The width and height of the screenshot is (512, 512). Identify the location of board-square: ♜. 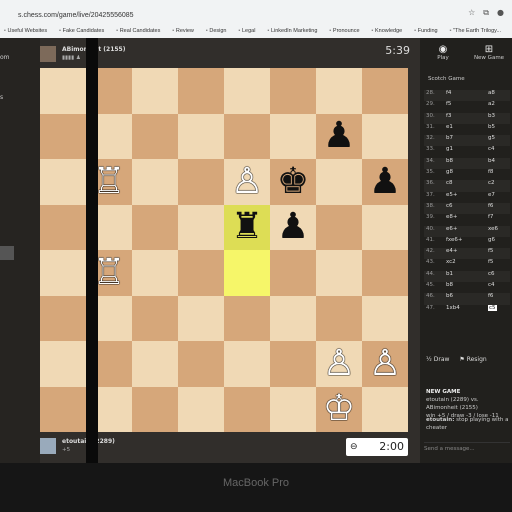
(247, 227).